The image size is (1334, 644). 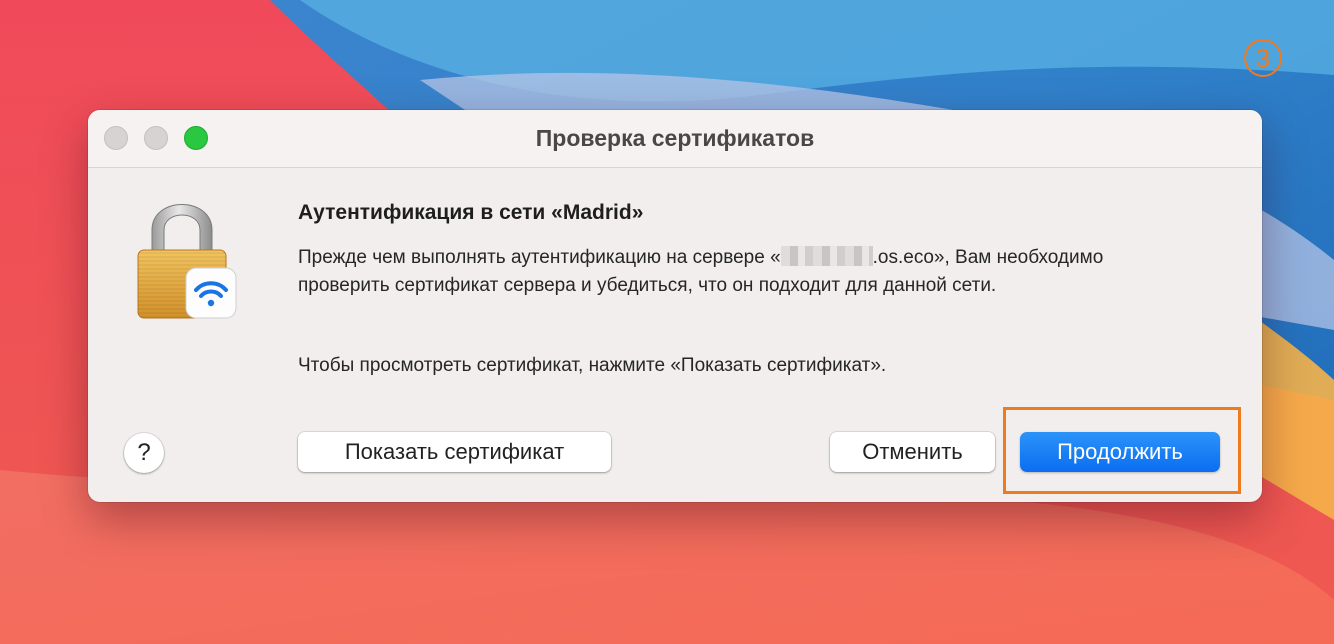 I want to click on lock-icon, so click(x=188, y=262).